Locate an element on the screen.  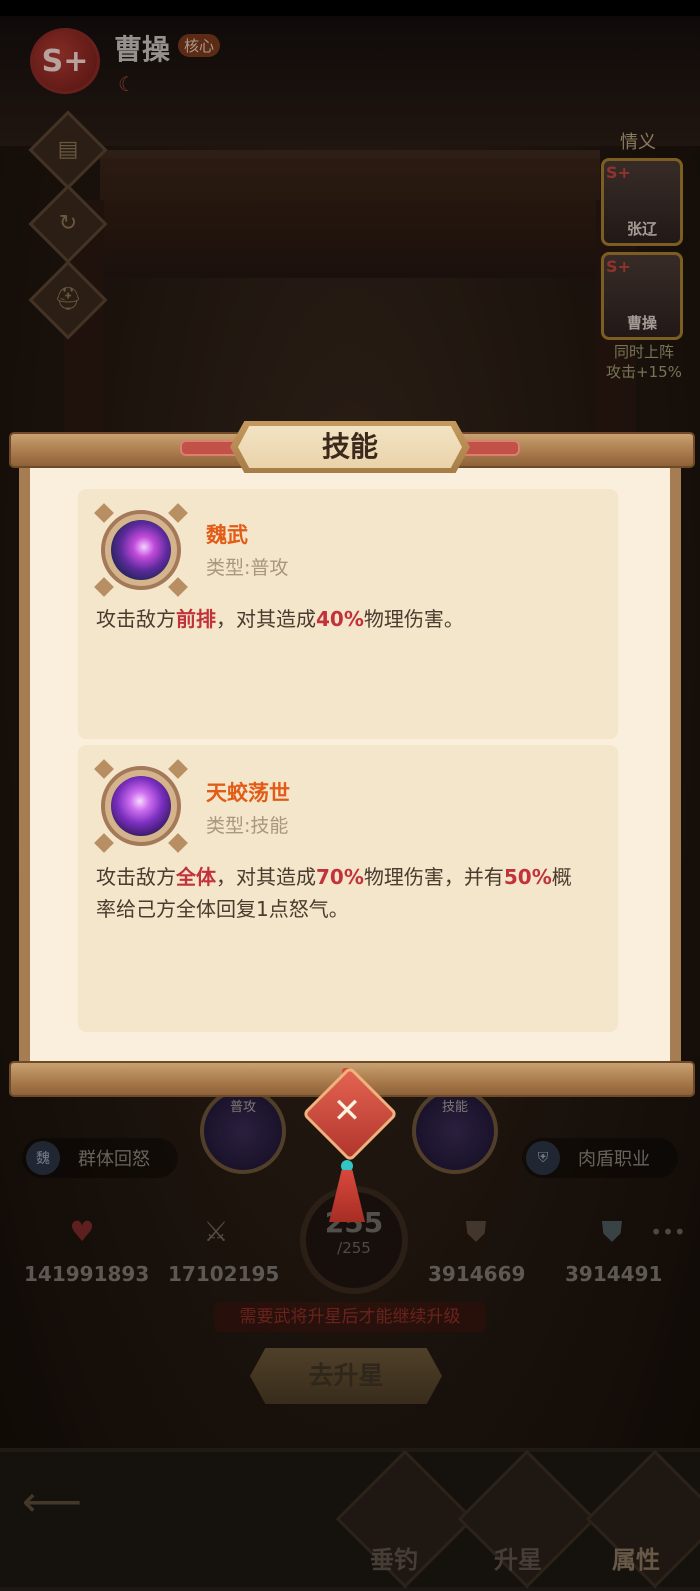
title-plaque: 技能 is located at coordinates (350, 447).